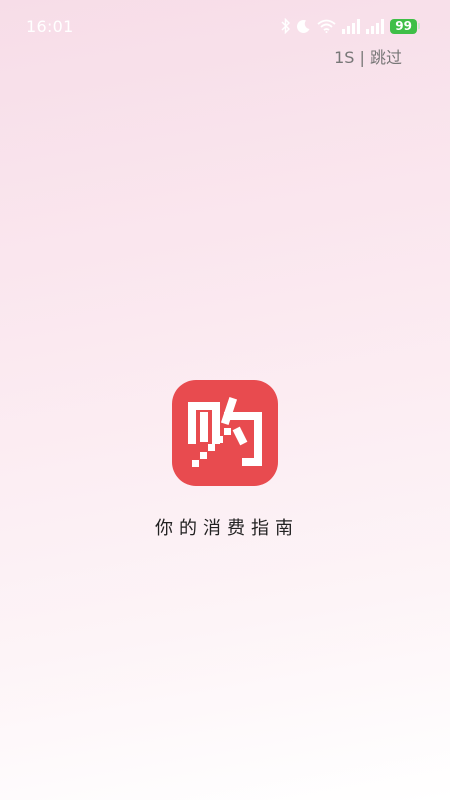 The height and width of the screenshot is (800, 450). What do you see at coordinates (419, 26) in the screenshot?
I see `battery-tip` at bounding box center [419, 26].